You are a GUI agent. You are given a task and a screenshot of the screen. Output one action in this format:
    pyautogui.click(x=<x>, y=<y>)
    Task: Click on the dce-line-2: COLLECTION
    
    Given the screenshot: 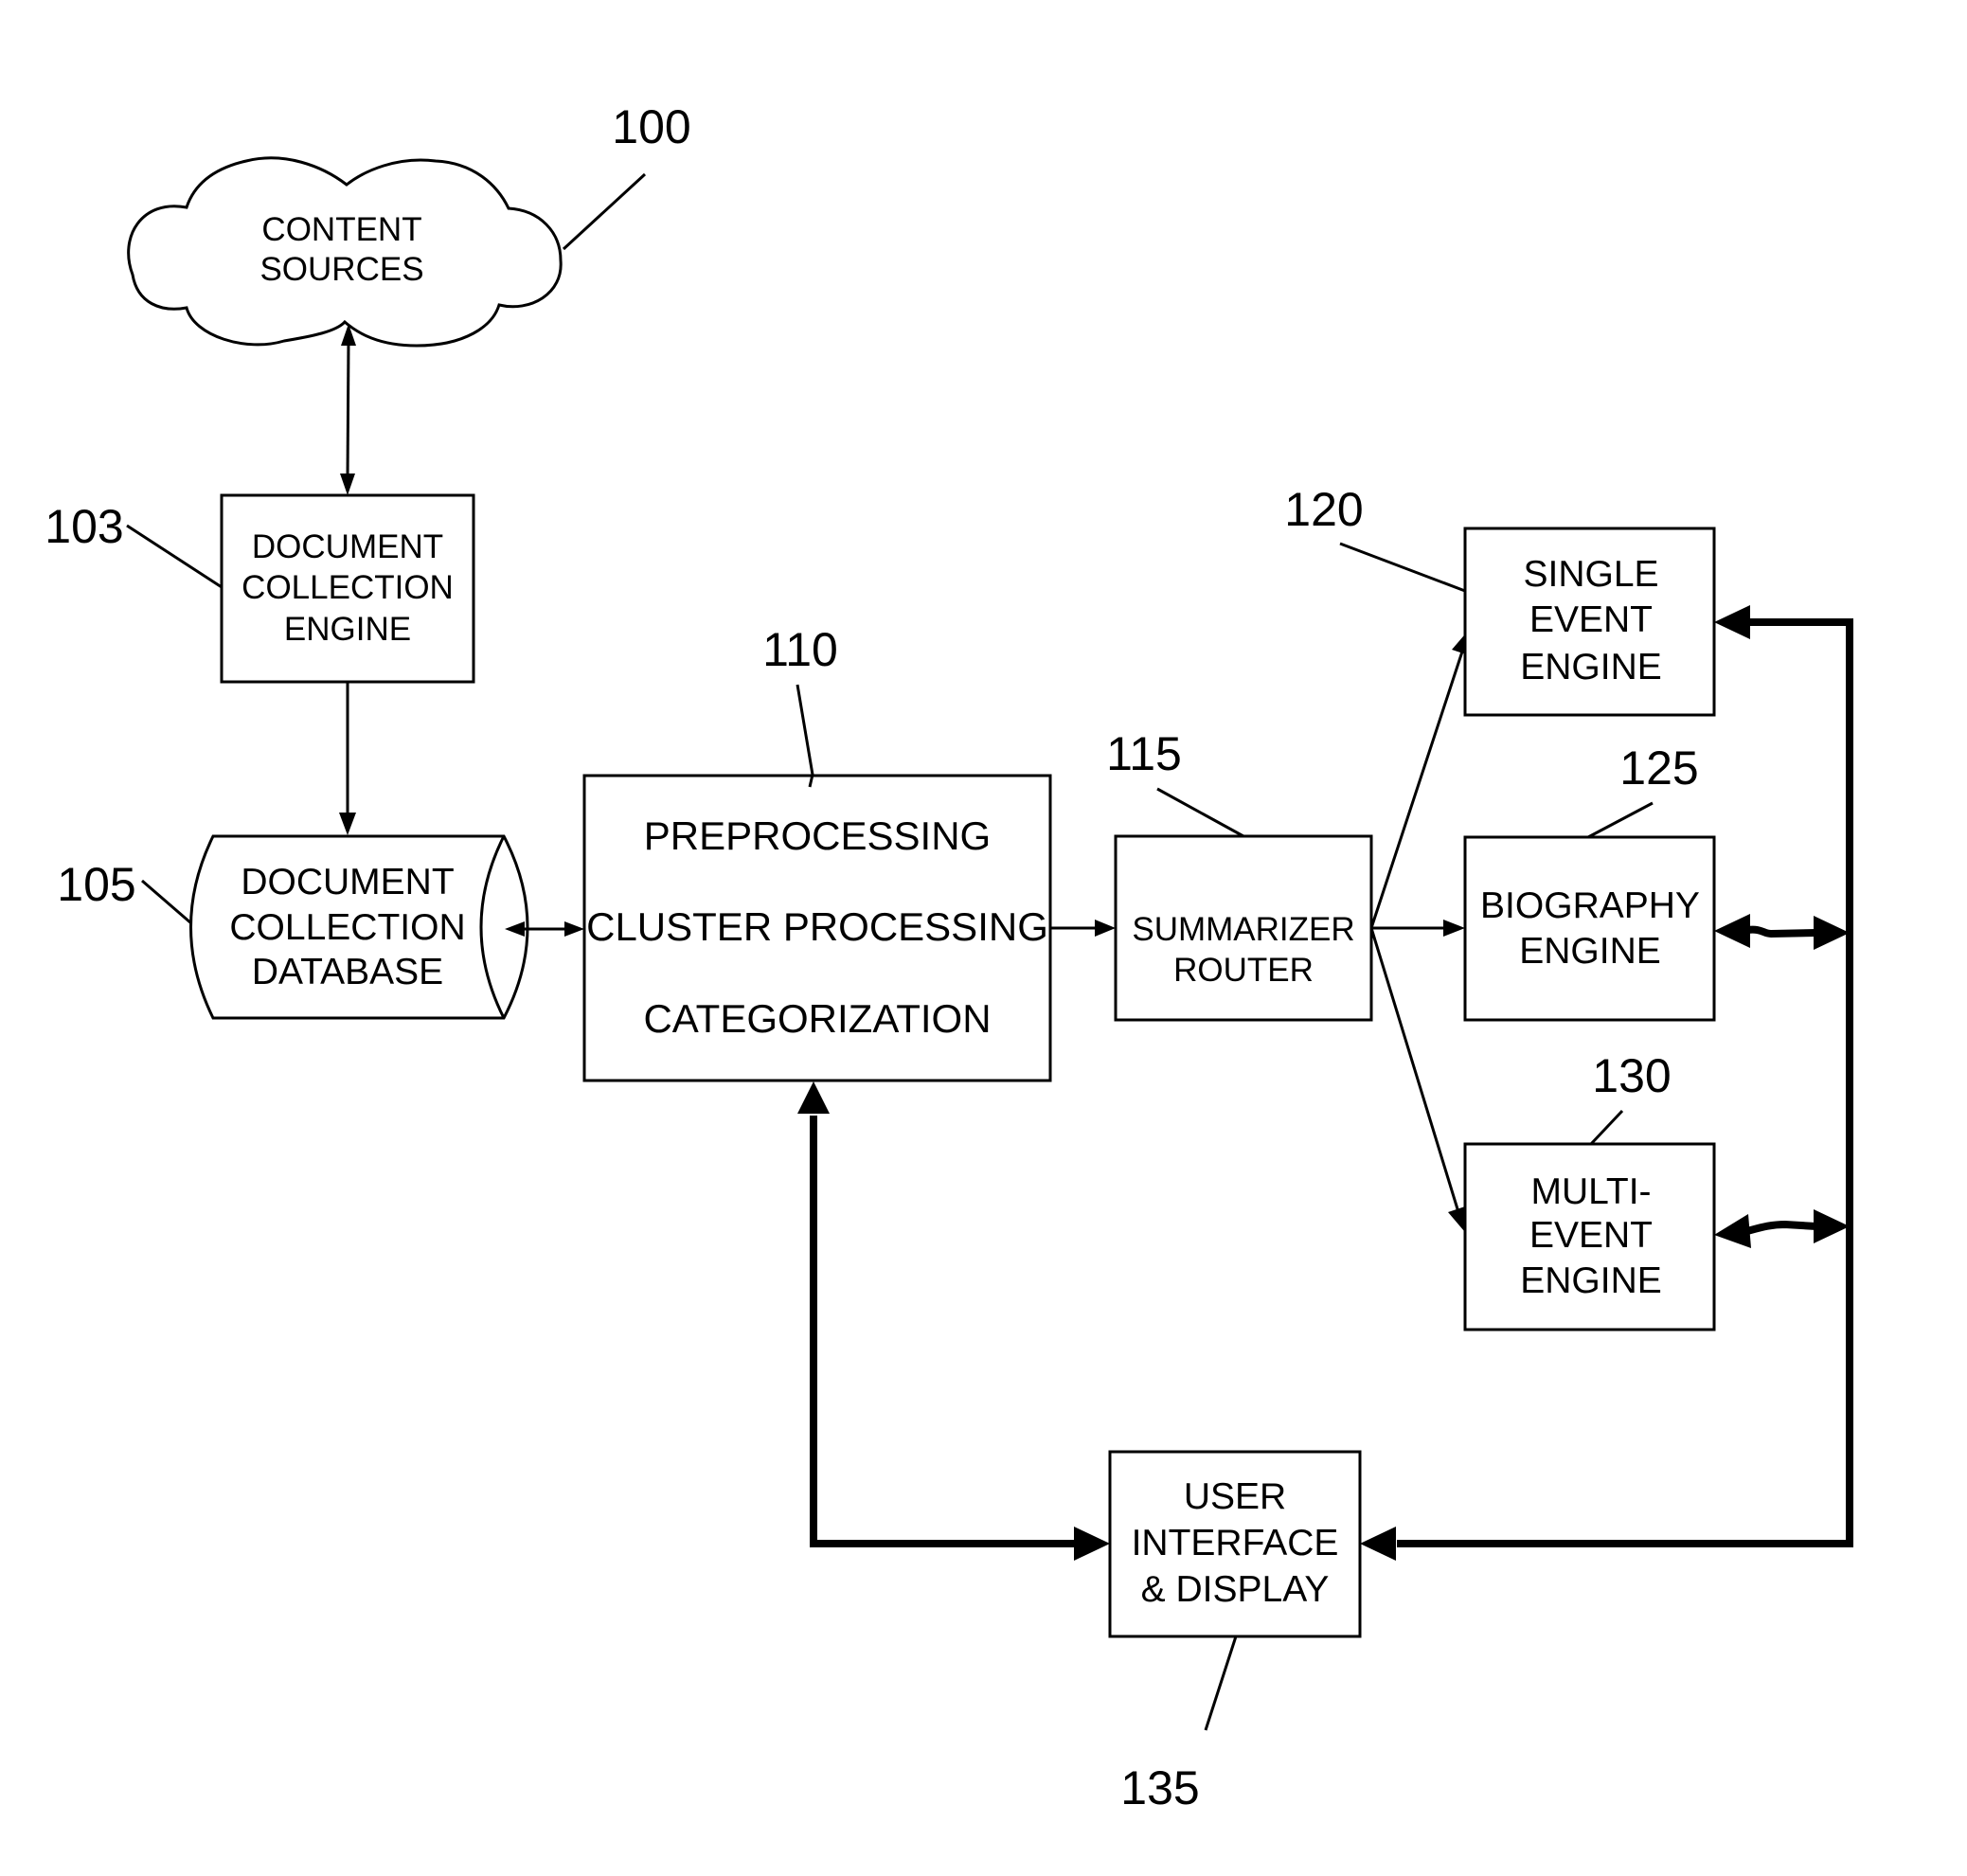 What is the action you would take?
    pyautogui.click(x=347, y=587)
    